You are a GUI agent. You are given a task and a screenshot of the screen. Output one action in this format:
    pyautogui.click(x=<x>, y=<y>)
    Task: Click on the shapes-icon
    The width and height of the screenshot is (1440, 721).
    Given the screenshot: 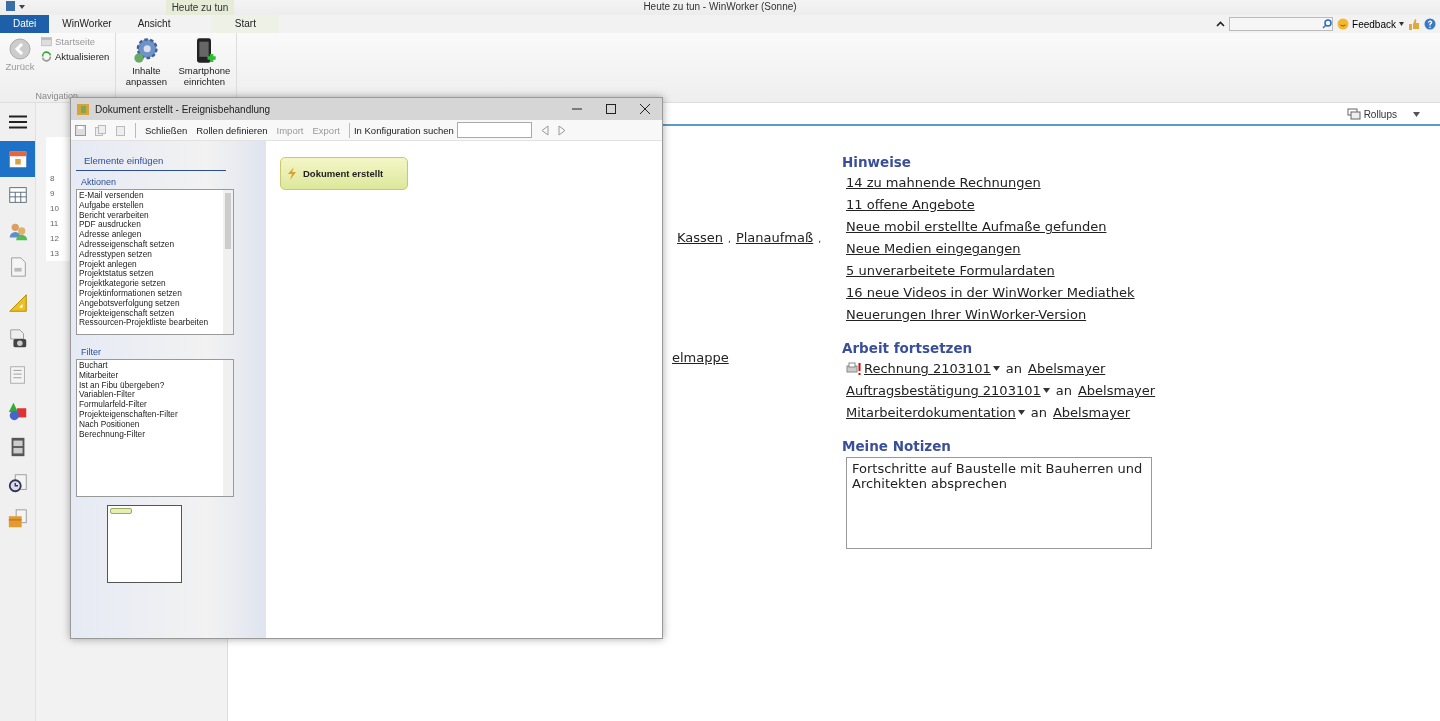 What is the action you would take?
    pyautogui.click(x=17, y=411)
    